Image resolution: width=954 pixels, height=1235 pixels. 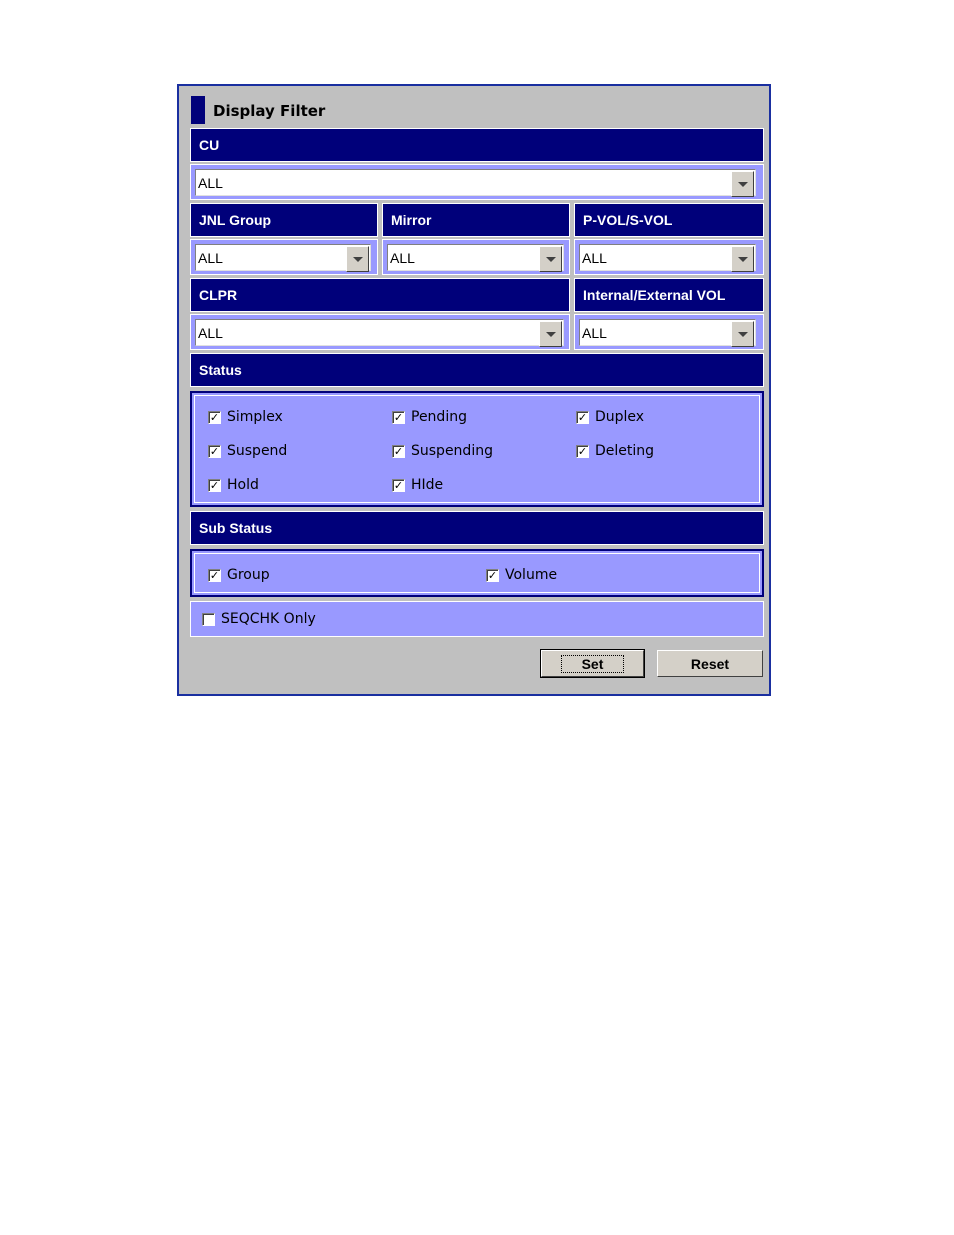 I want to click on mirror-select: ALL, so click(x=475, y=258).